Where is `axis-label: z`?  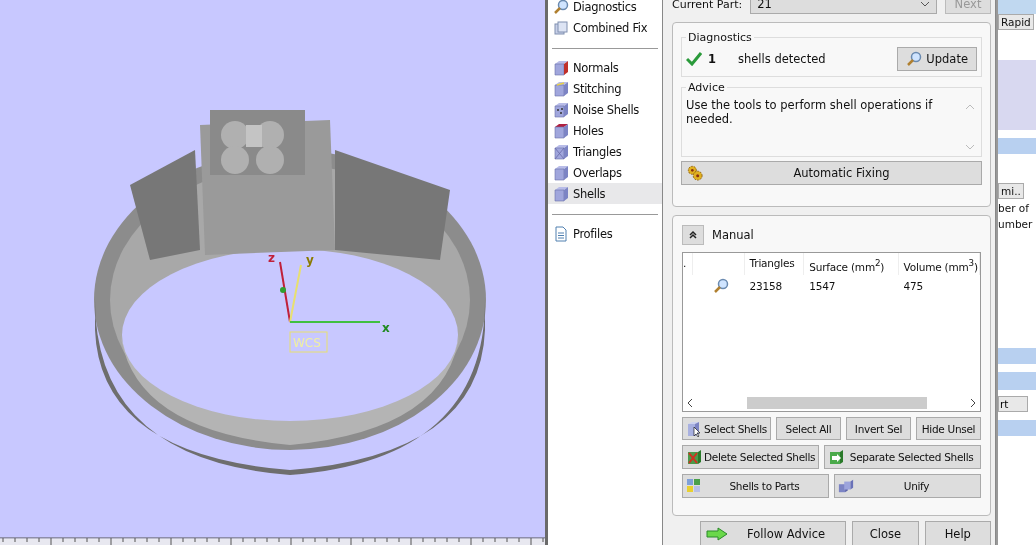
axis-label: z is located at coordinates (271, 258).